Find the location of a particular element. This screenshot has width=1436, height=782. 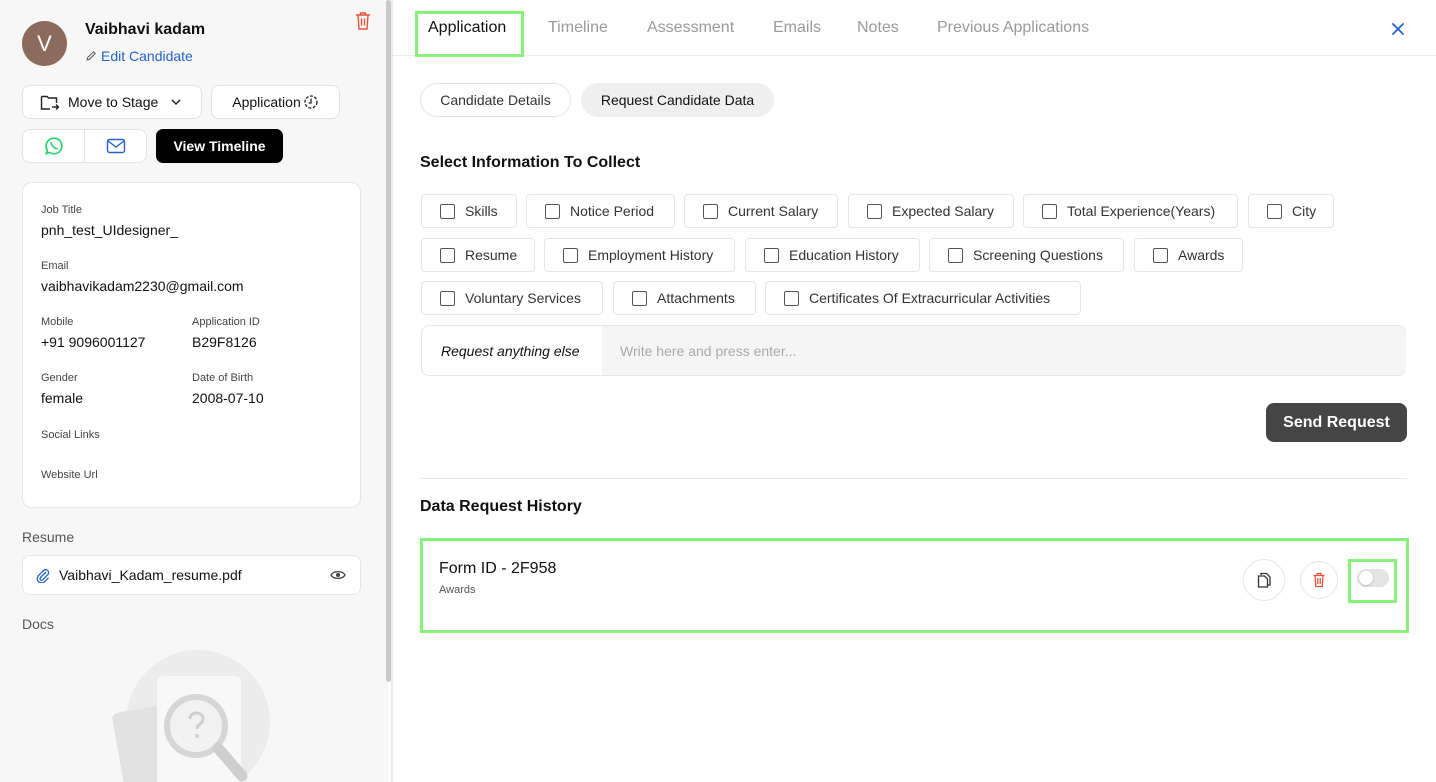

move-to-stage-button: Move to Stage is located at coordinates (112, 102).